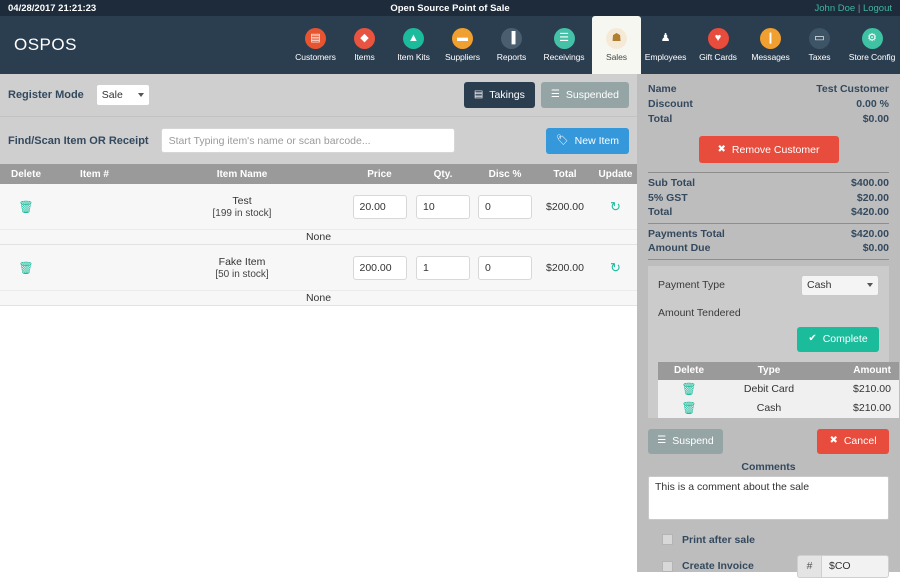  What do you see at coordinates (565, 207) in the screenshot?
I see `cart-total: $200.00` at bounding box center [565, 207].